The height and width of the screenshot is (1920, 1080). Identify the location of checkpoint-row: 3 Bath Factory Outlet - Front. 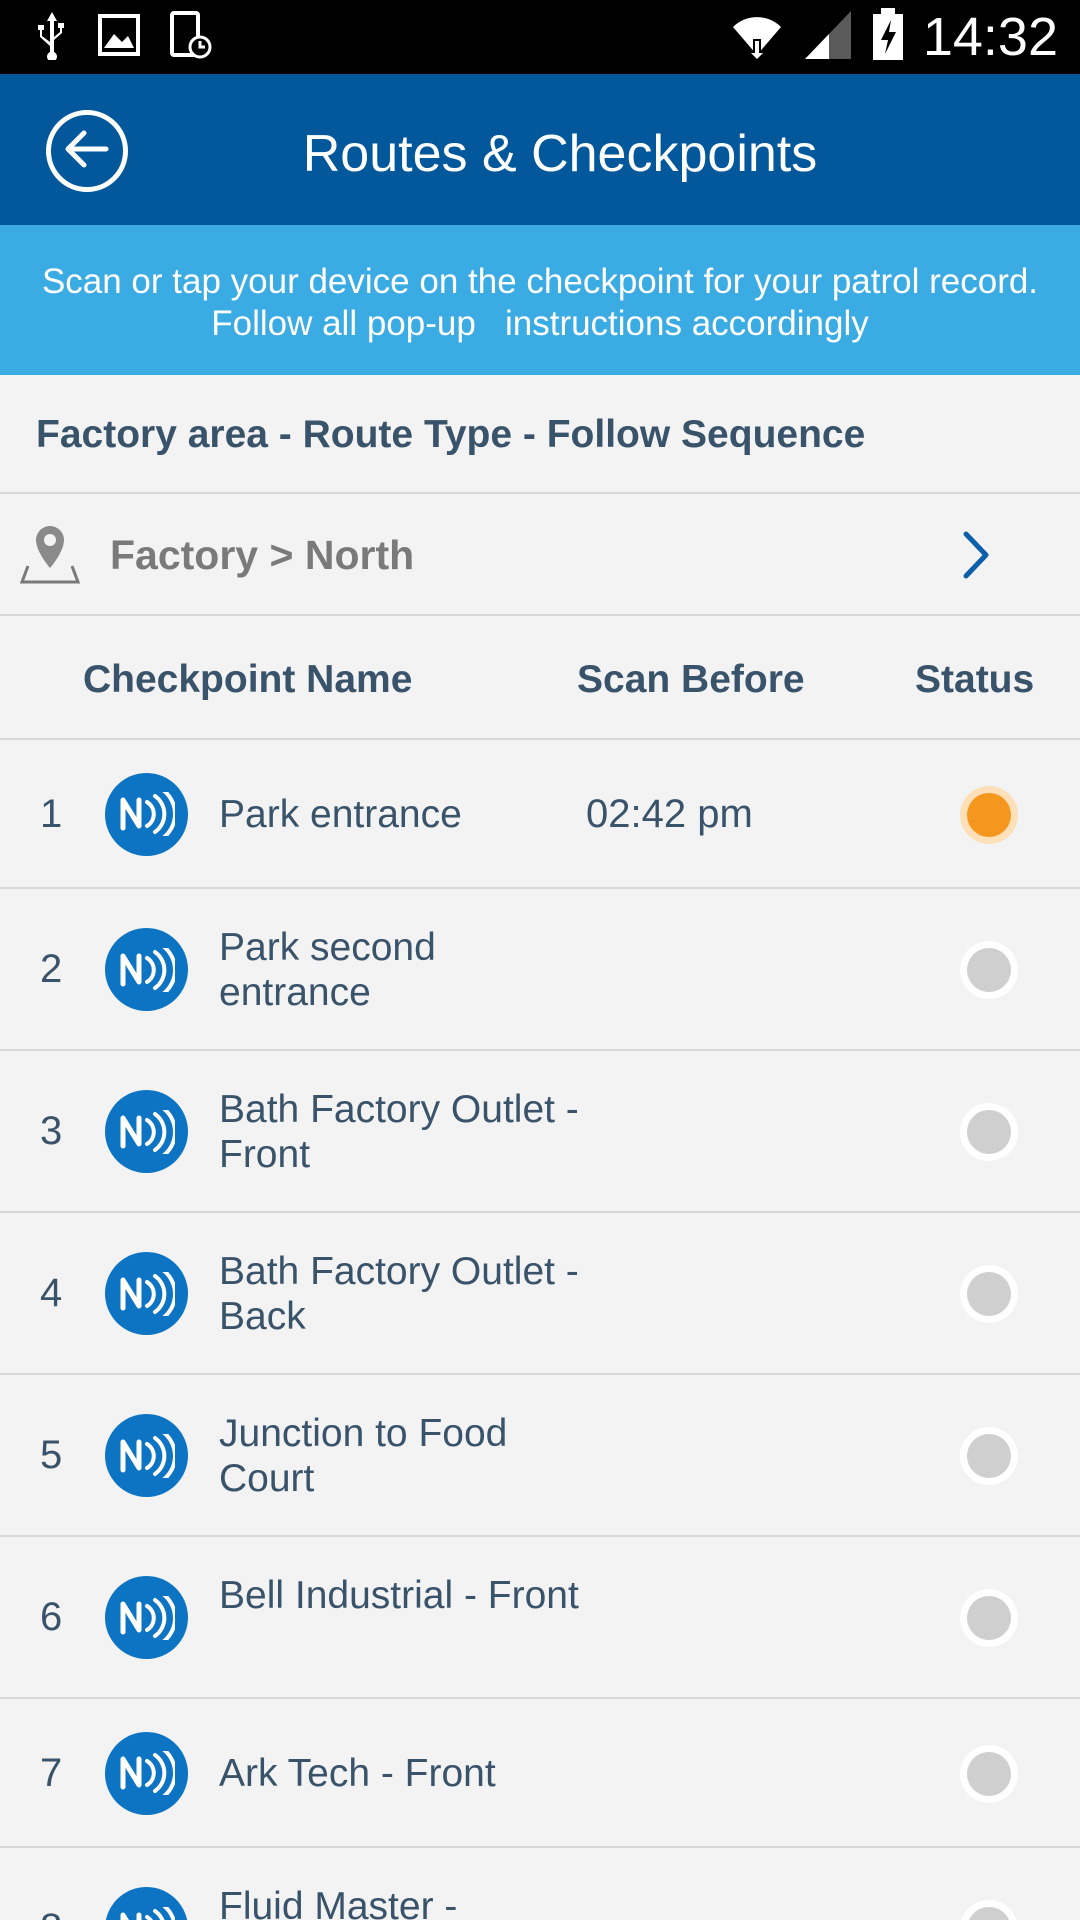
(540, 1132).